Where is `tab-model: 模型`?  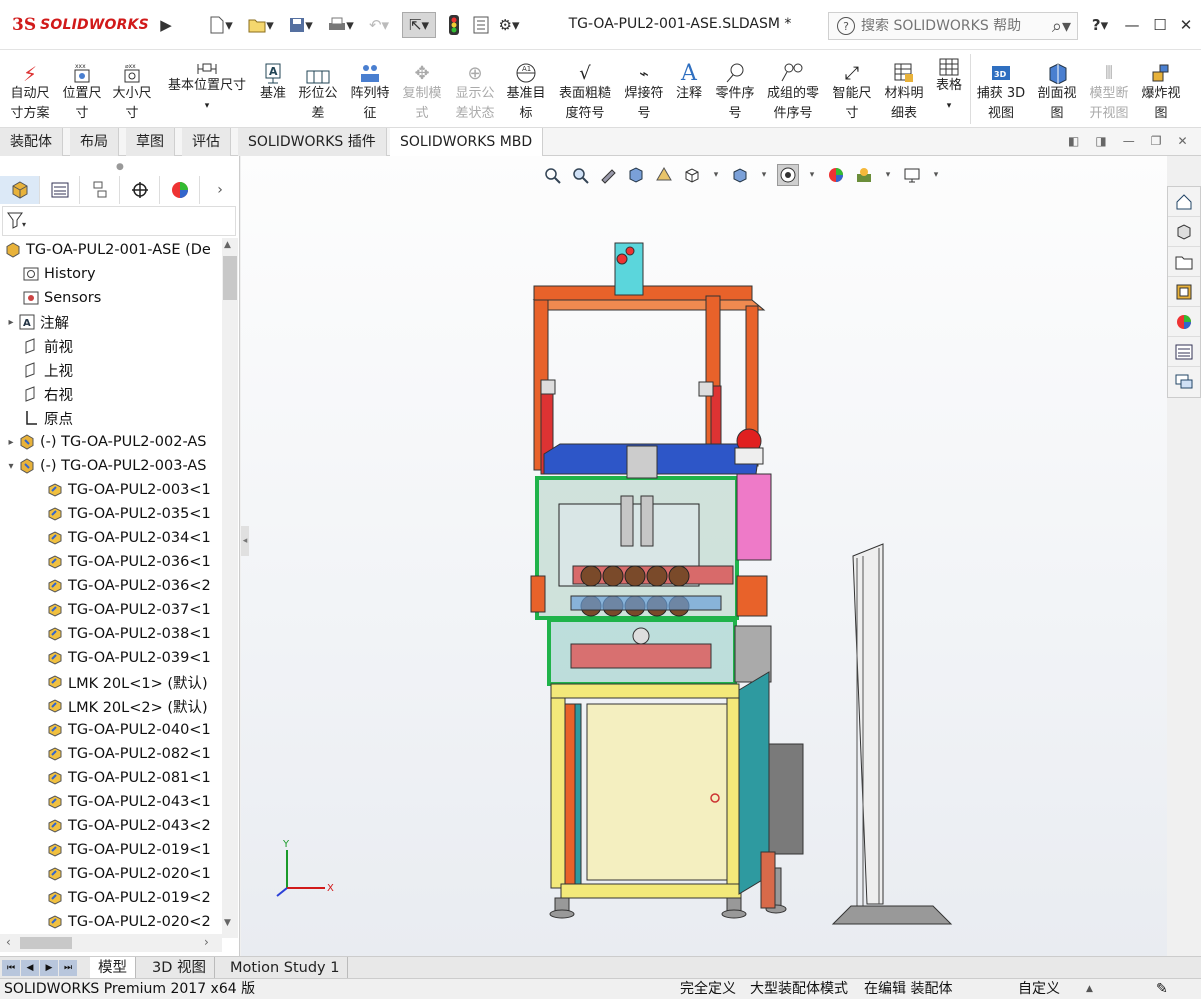
tab-model: 模型 is located at coordinates (113, 968).